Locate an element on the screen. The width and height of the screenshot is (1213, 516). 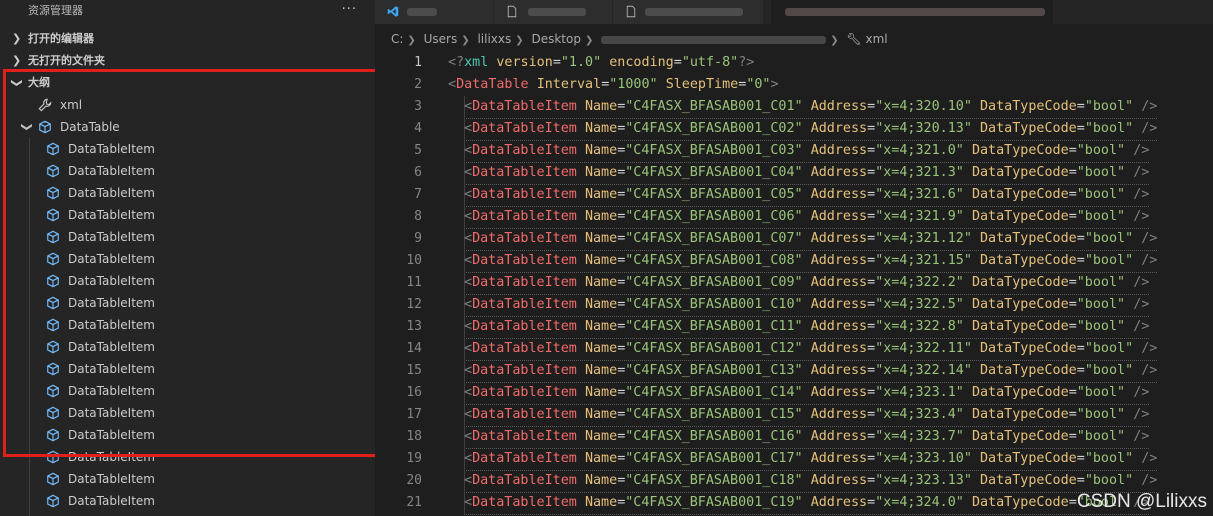
breadcrumb-desktop: Desktop is located at coordinates (556, 39).